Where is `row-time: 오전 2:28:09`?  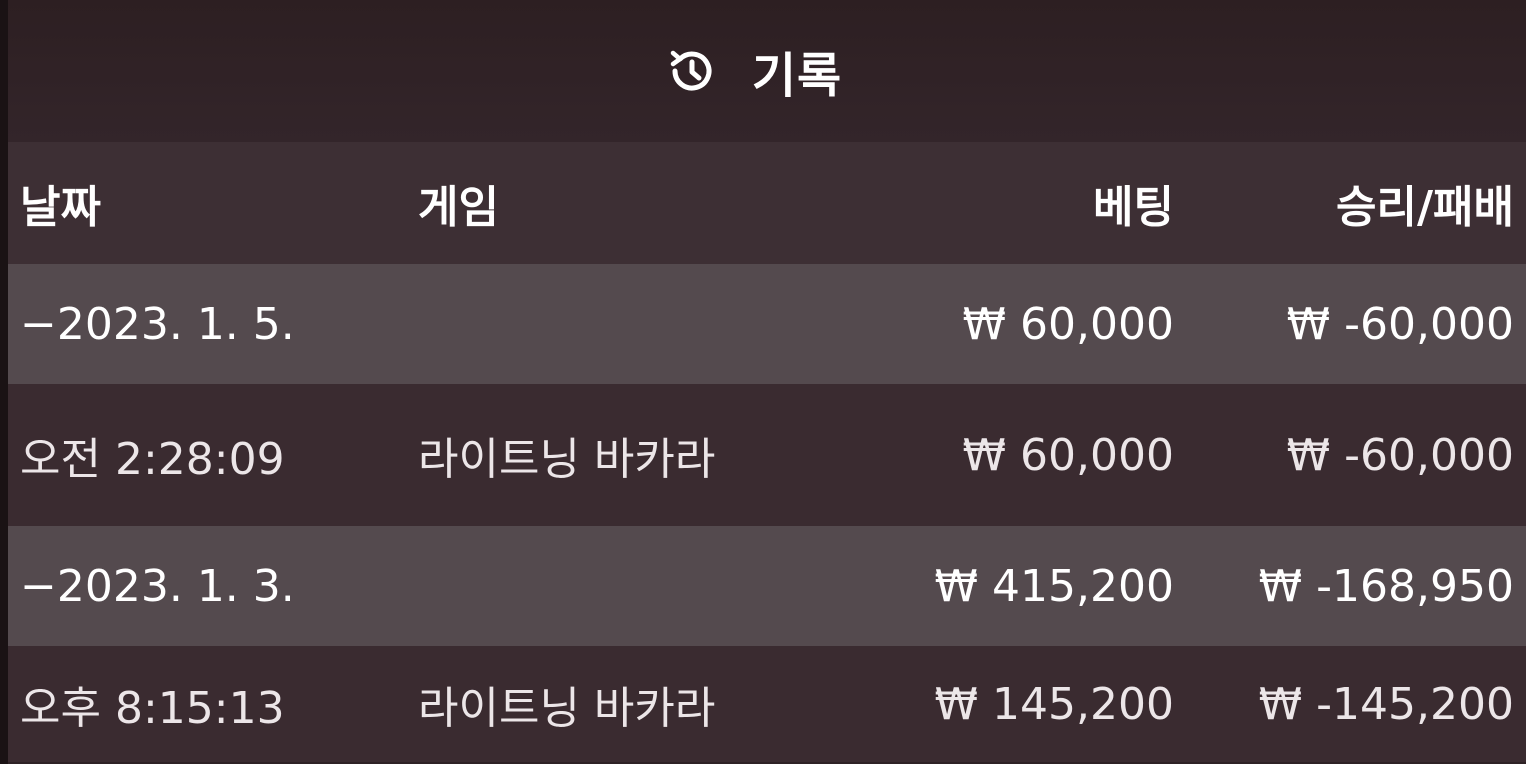 row-time: 오전 2:28:09 is located at coordinates (152, 459).